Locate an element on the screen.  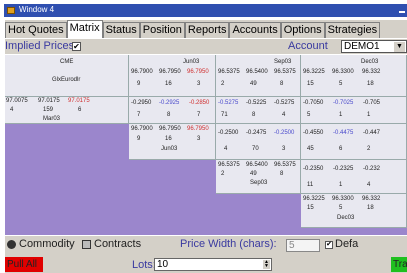
contracts-label: Contracts is located at coordinates (117, 244).